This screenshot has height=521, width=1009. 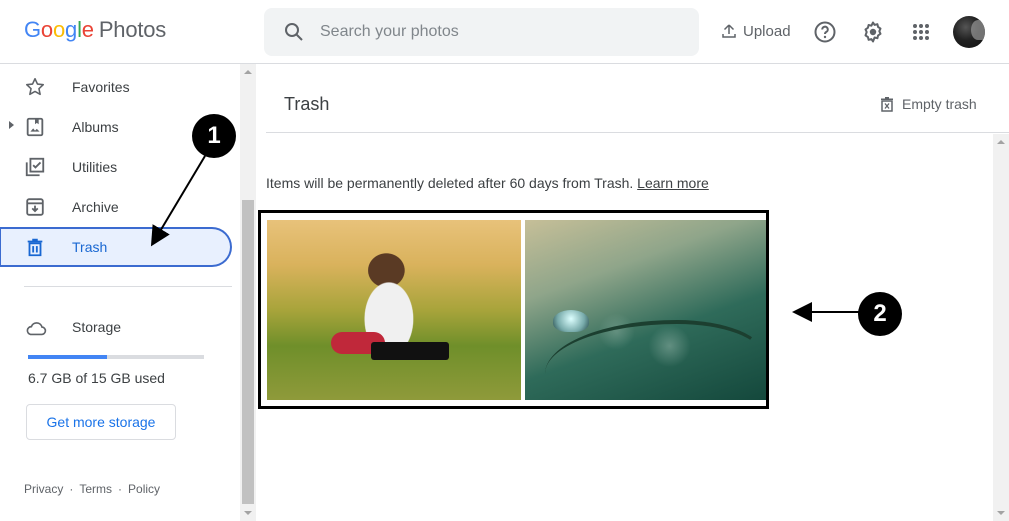 I want to click on storage-progress-bar, so click(x=116, y=357).